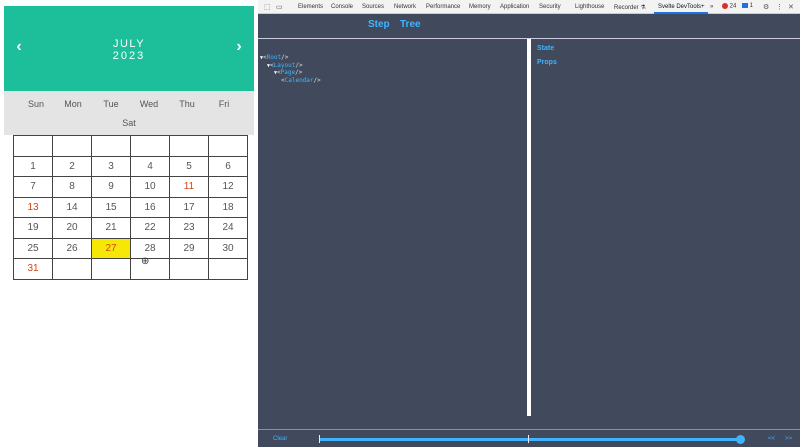 Image resolution: width=800 pixels, height=447 pixels. I want to click on message-badge: 1, so click(747, 6).